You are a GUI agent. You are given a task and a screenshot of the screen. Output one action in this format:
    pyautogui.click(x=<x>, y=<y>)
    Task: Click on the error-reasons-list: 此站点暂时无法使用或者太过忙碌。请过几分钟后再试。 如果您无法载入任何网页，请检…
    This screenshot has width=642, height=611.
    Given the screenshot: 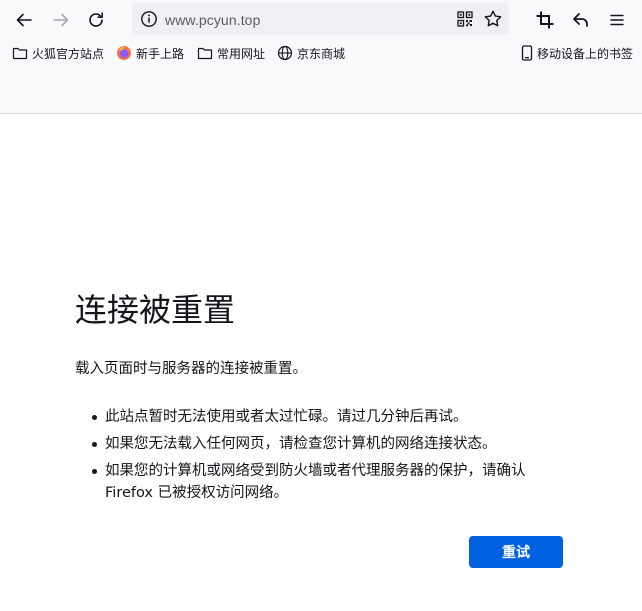 What is the action you would take?
    pyautogui.click(x=325, y=457)
    